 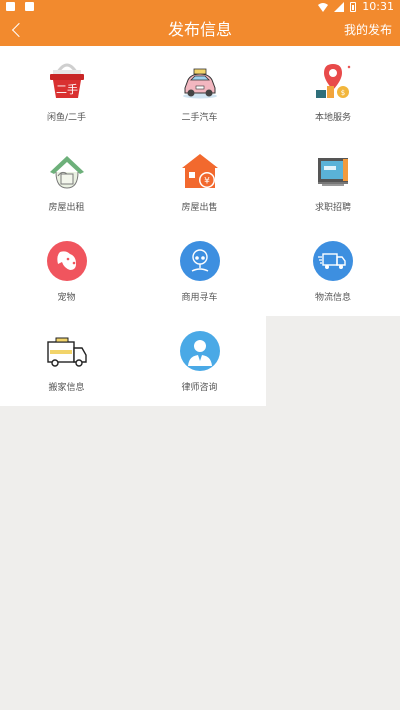 I want to click on commercial-car-icon, so click(x=200, y=261).